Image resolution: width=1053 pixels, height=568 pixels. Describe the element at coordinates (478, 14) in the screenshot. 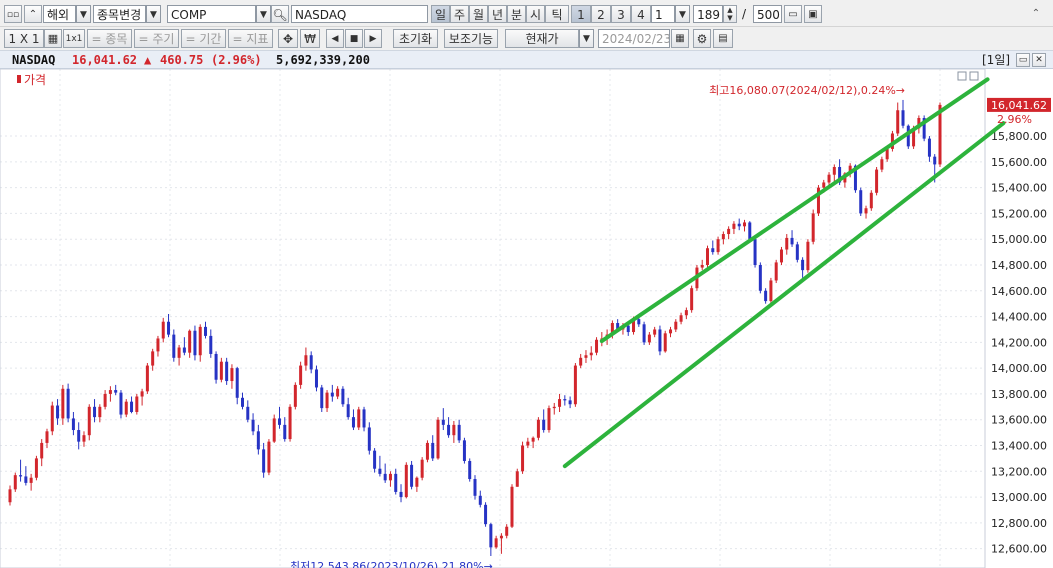

I see `period-tab-month: 월` at that location.